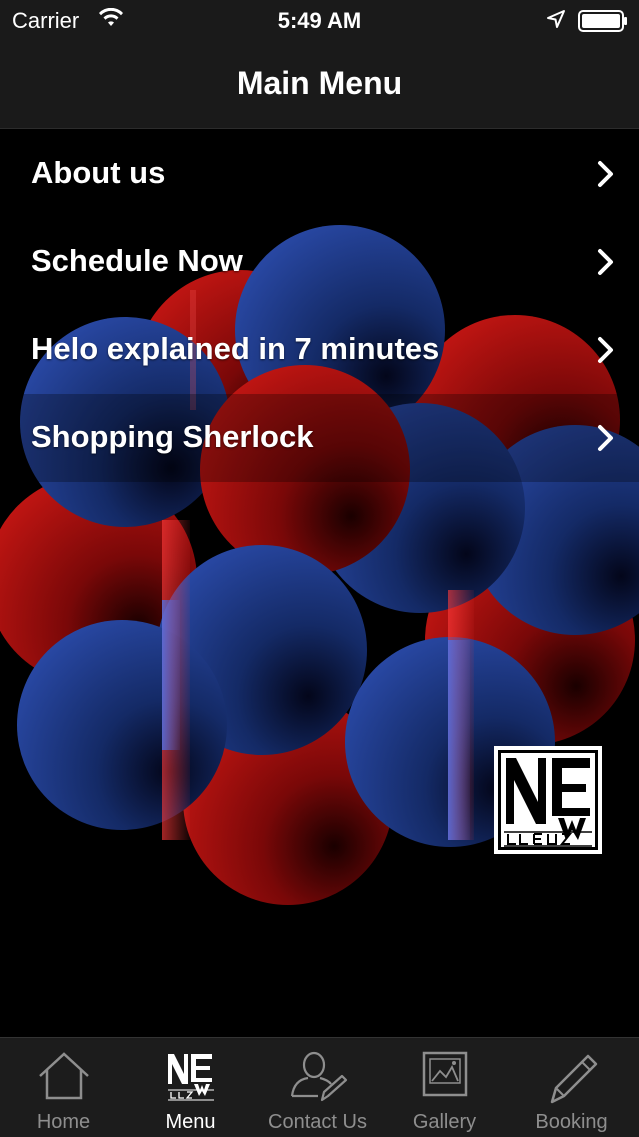 The width and height of the screenshot is (639, 1137). Describe the element at coordinates (319, 438) in the screenshot. I see `menu-item-shopping-sherlock: Shopping Sherlock` at that location.